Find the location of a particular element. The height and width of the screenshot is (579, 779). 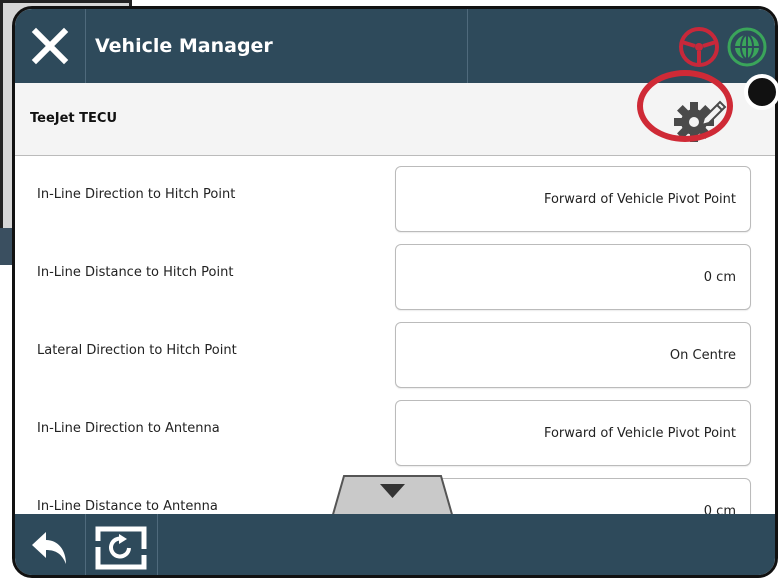

scroll-down-button is located at coordinates (392, 494).